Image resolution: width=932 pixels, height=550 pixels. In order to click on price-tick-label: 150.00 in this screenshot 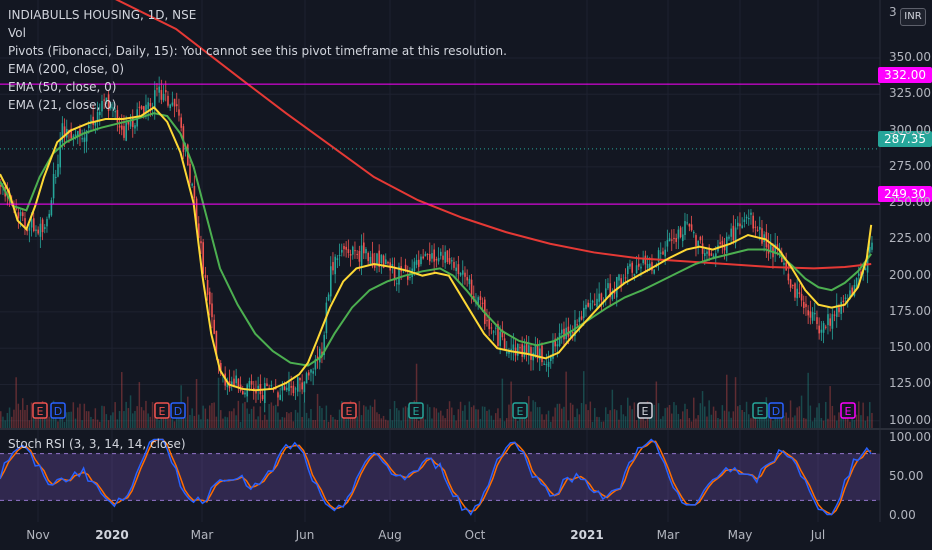, I will do `click(910, 347)`.